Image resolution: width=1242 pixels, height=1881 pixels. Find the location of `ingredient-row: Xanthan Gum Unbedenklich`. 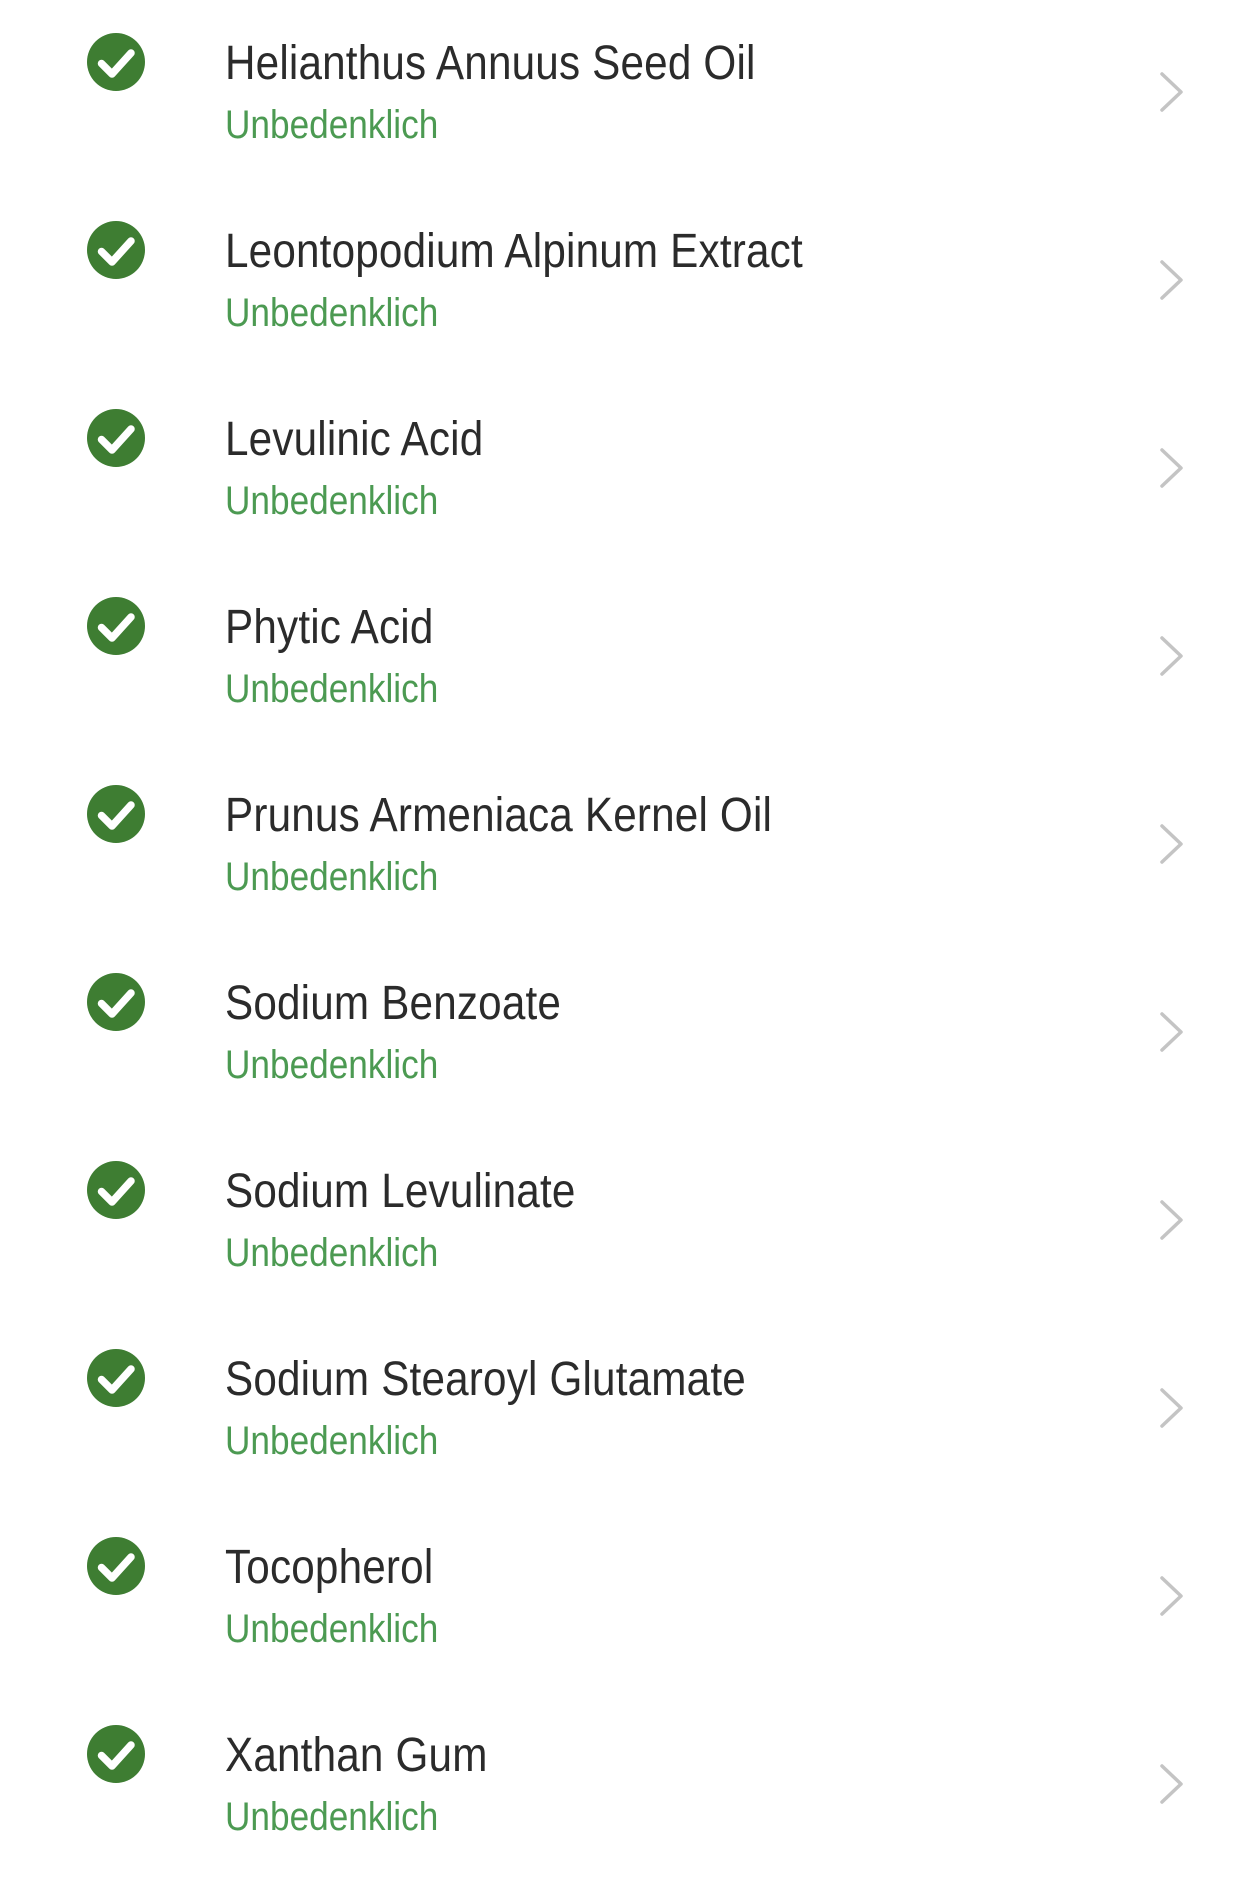

ingredient-row: Xanthan Gum Unbedenklich is located at coordinates (621, 1786).